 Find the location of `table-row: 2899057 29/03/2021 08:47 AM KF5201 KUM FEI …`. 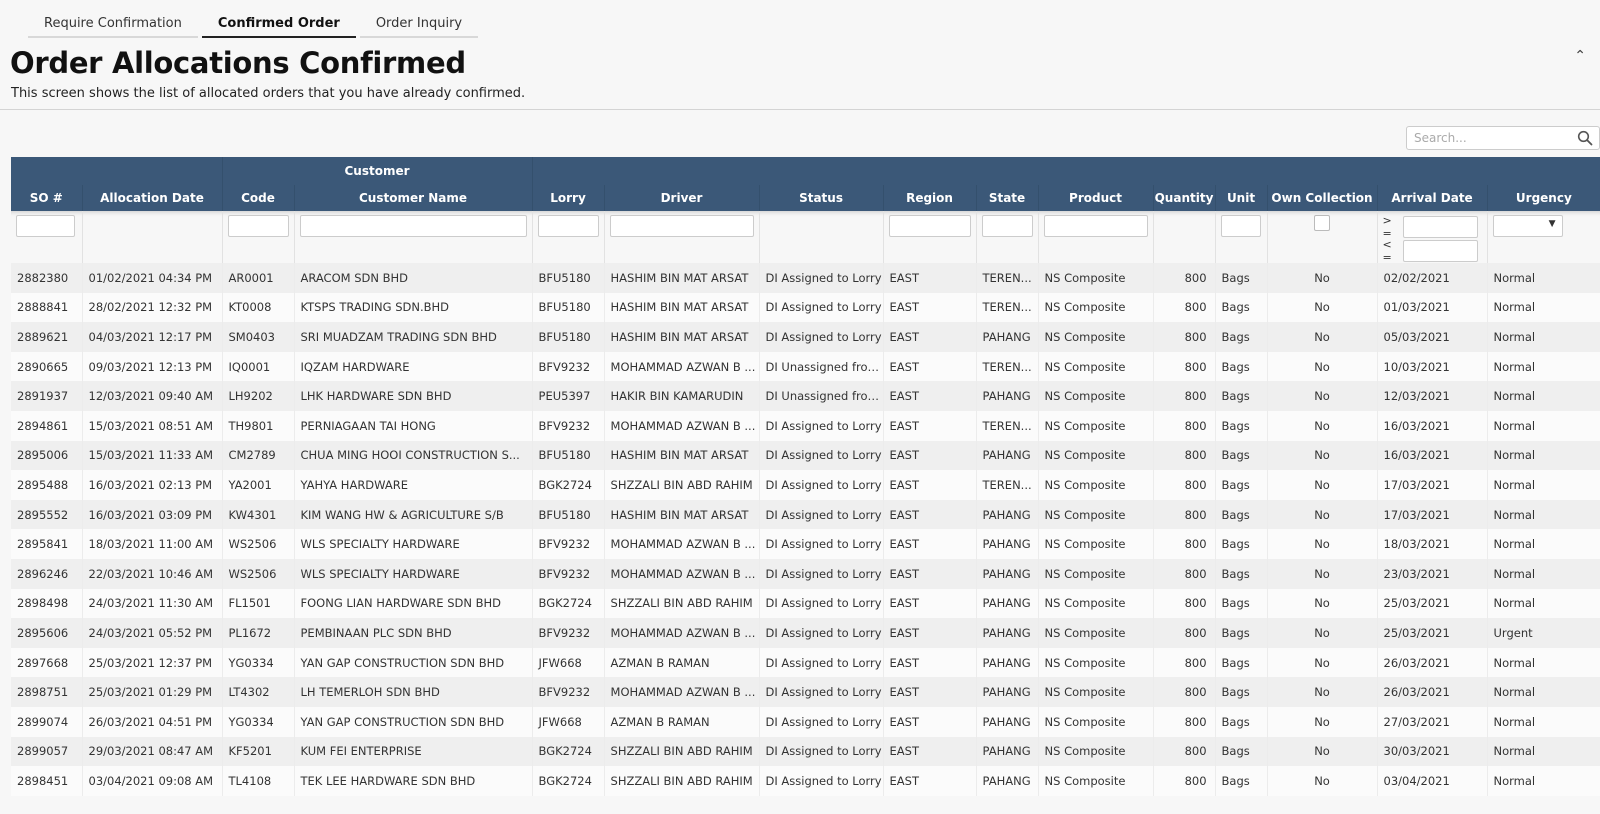

table-row: 2899057 29/03/2021 08:47 AM KF5201 KUM FEI … is located at coordinates (805, 751).